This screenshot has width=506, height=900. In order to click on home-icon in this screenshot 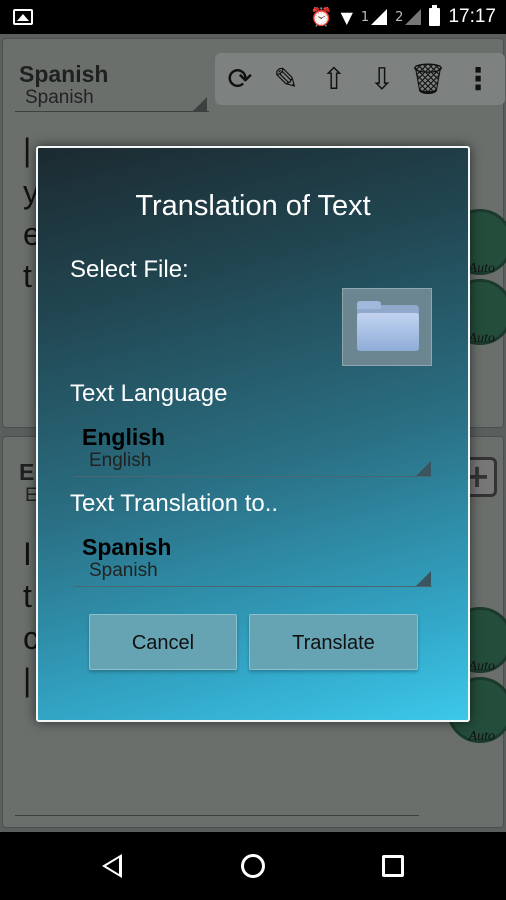, I will do `click(253, 866)`.